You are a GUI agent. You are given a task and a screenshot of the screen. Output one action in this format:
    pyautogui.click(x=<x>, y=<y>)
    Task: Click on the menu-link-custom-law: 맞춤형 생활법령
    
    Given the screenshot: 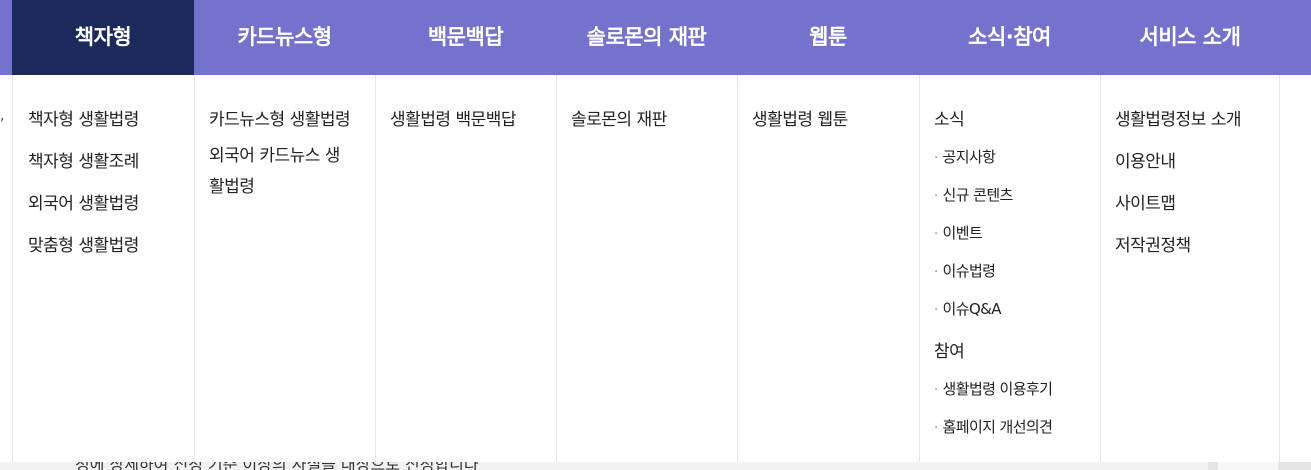 What is the action you would take?
    pyautogui.click(x=83, y=243)
    